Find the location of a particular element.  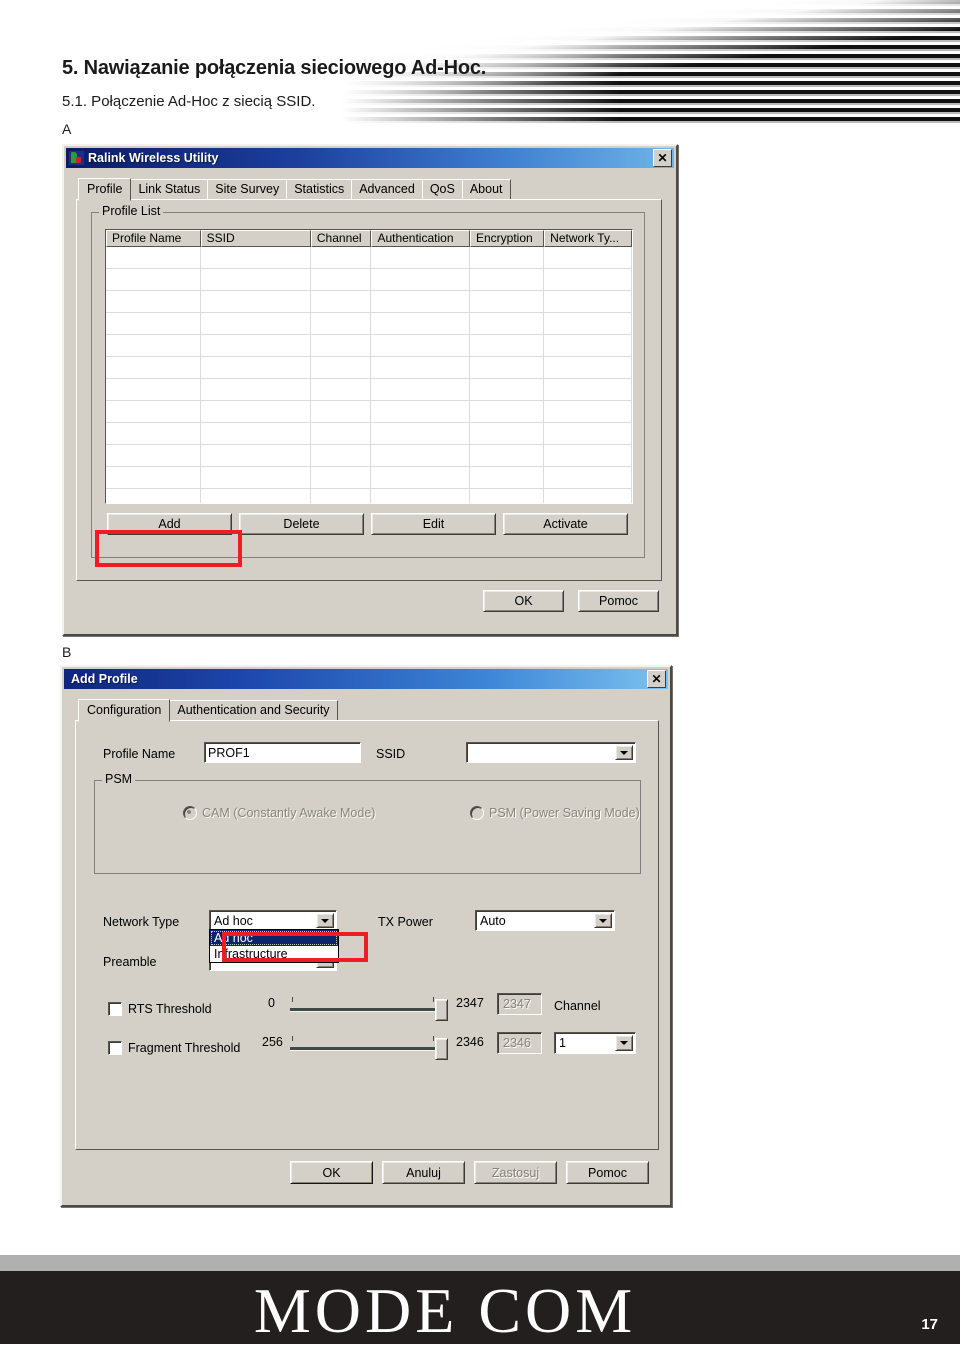

tab-site-survey: Site Survey is located at coordinates (247, 189).